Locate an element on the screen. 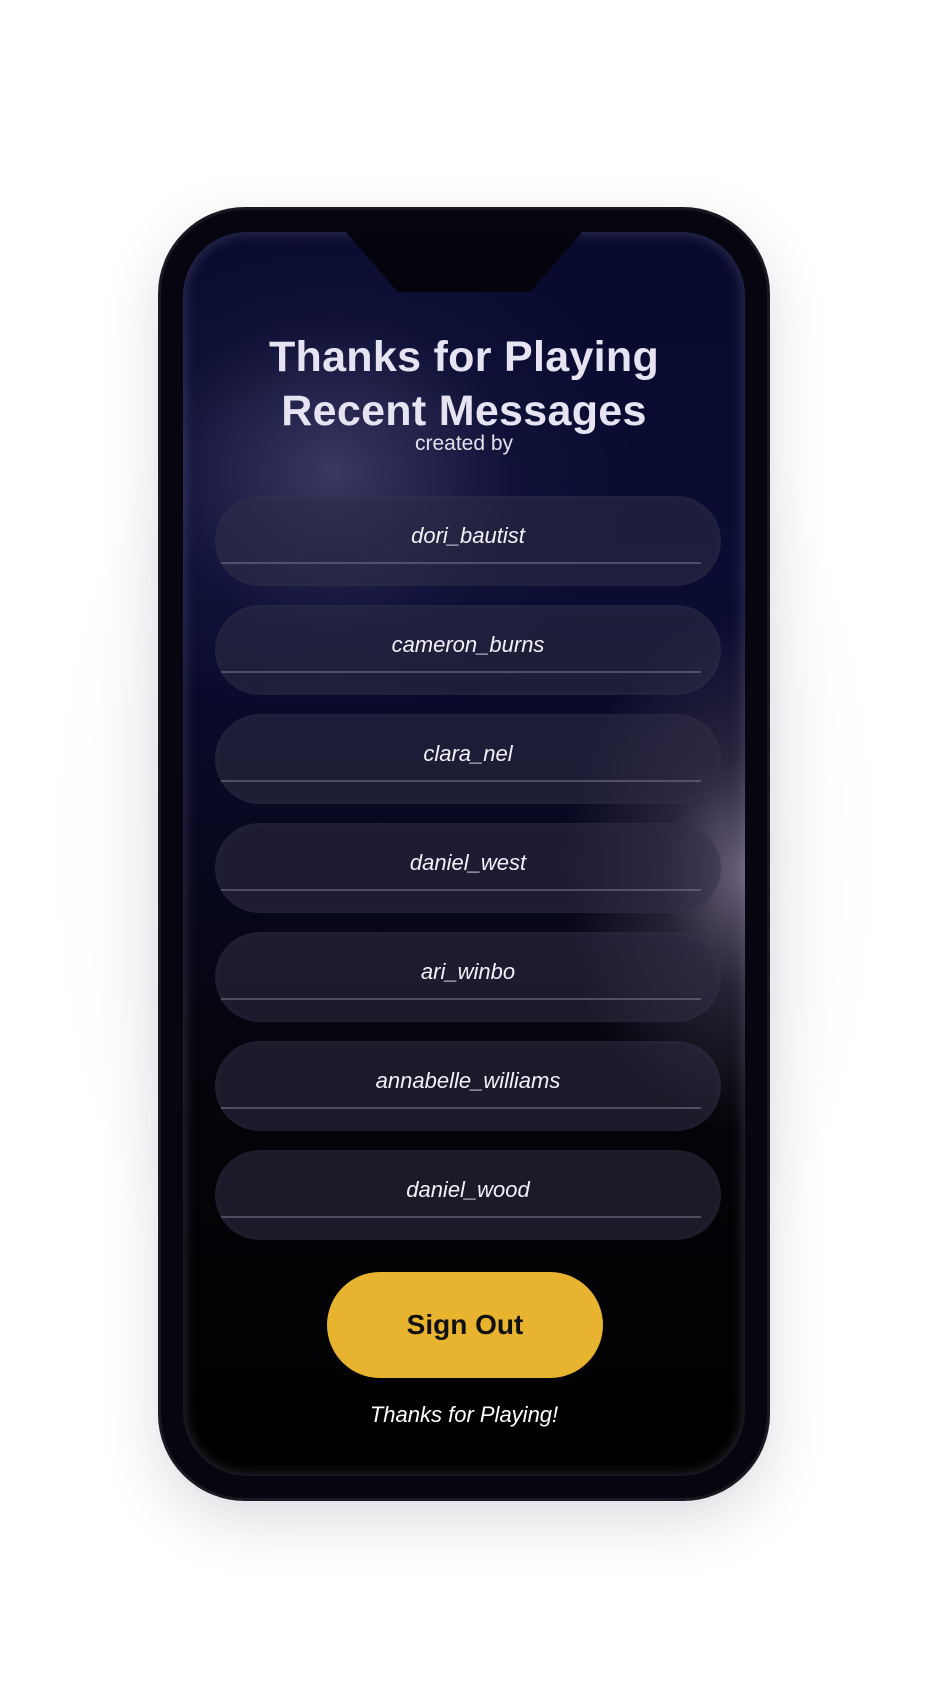 Image resolution: width=930 pixels, height=1705 pixels. list-item-label: annabelle_williams is located at coordinates (468, 1080).